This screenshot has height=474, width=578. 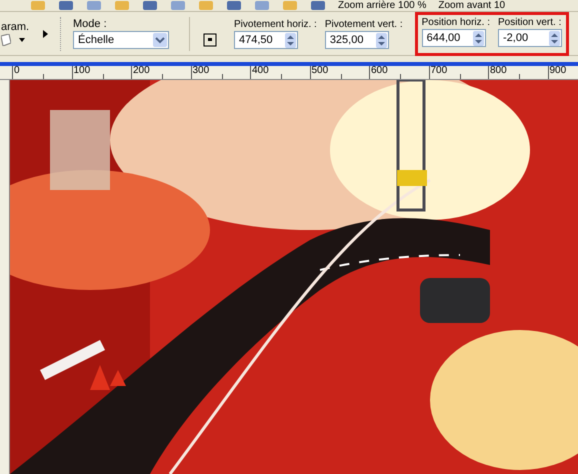 What do you see at coordinates (121, 40) in the screenshot?
I see `mode-dropdown: Échelle` at bounding box center [121, 40].